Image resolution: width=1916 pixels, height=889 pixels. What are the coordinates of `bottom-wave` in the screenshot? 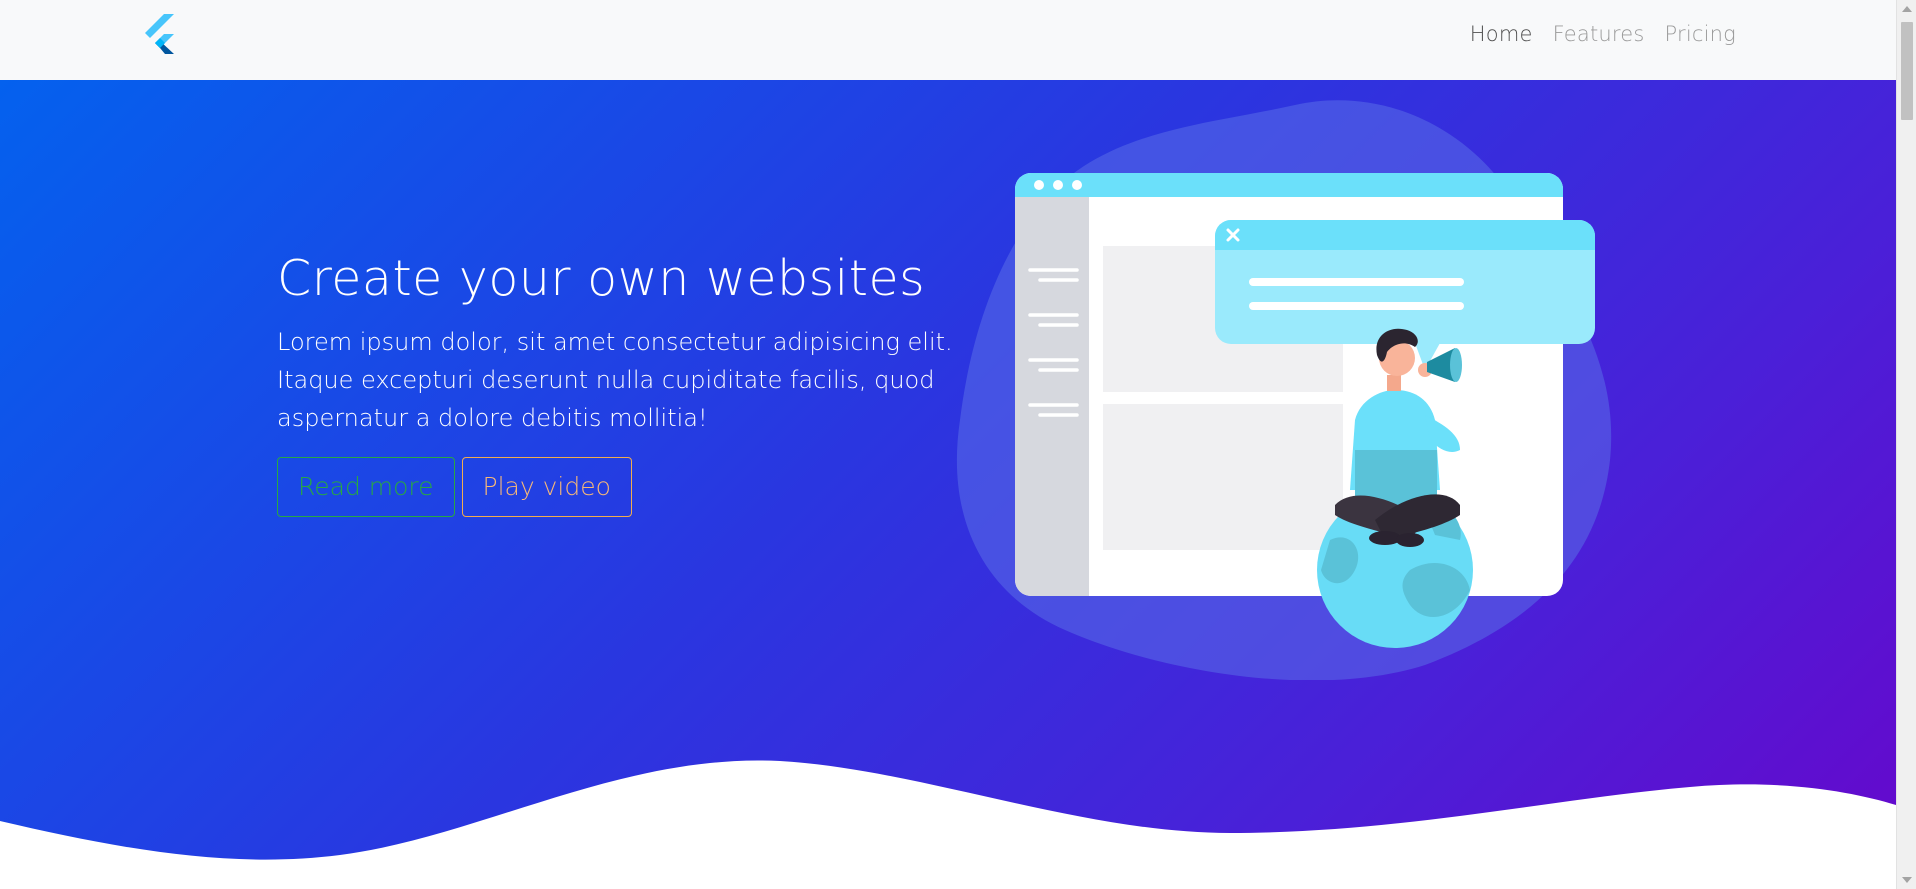 It's located at (948, 824).